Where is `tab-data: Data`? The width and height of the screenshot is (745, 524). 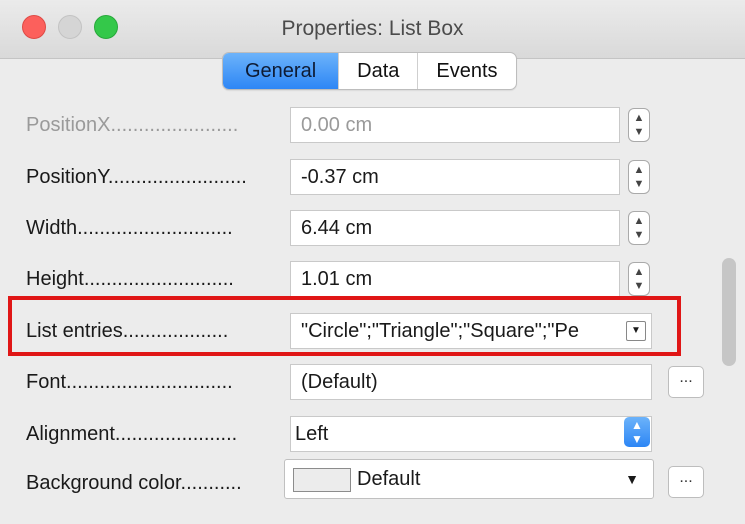
tab-data: Data is located at coordinates (377, 71).